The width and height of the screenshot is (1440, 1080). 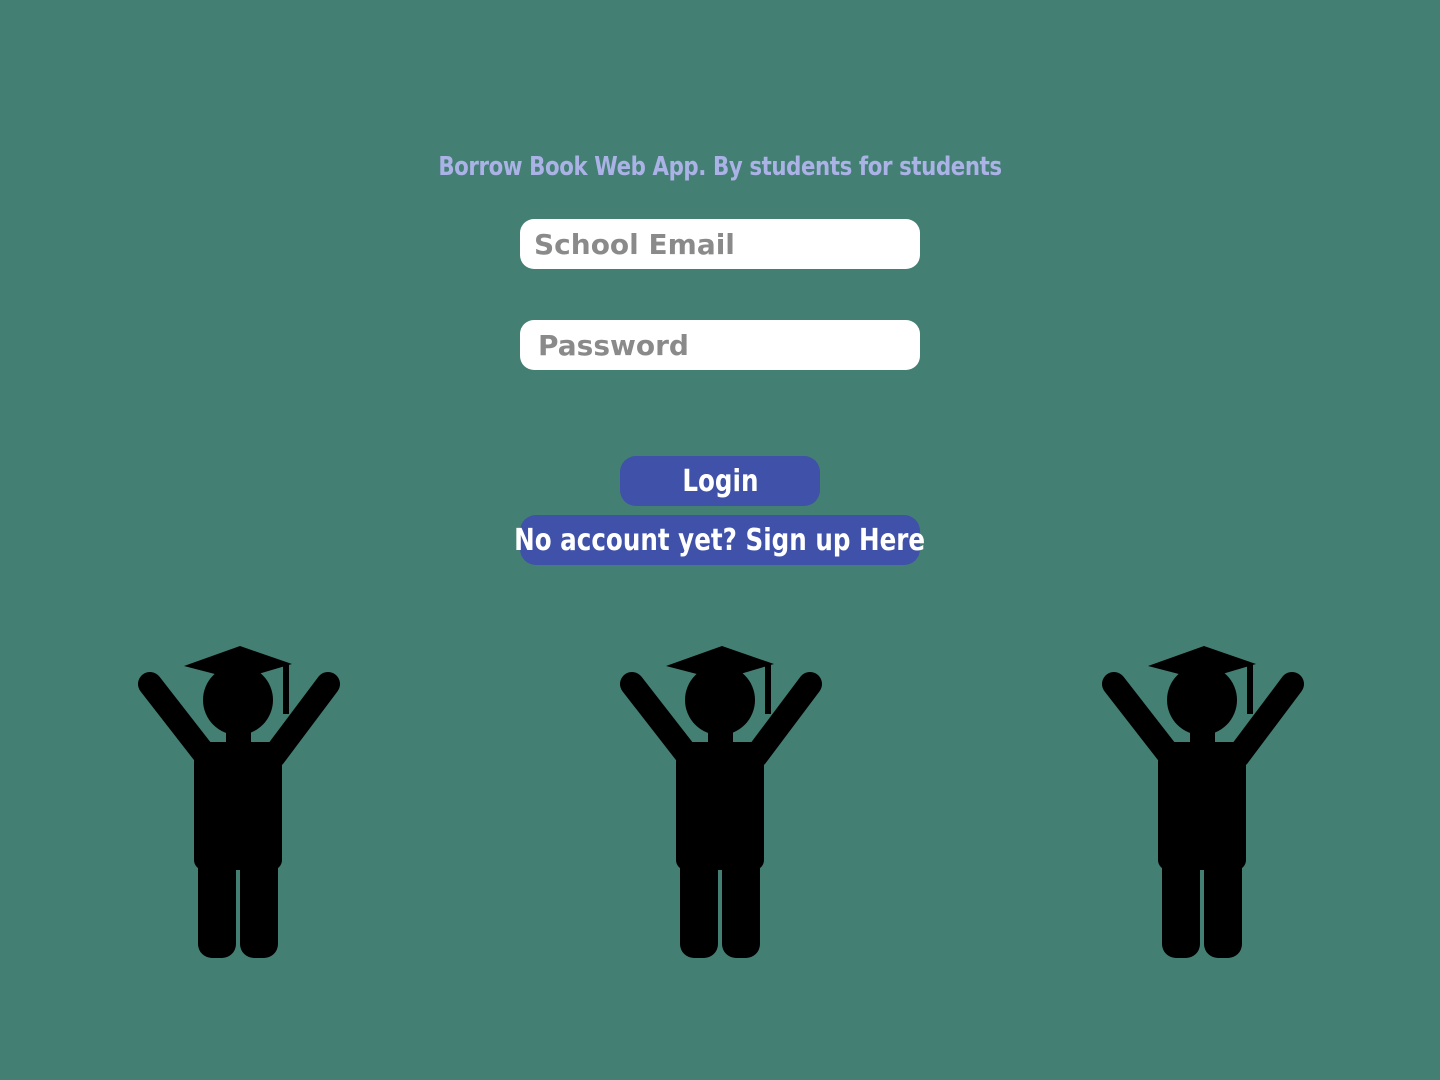 I want to click on signup-button-label: No account yet? Sign up Here, so click(x=720, y=540).